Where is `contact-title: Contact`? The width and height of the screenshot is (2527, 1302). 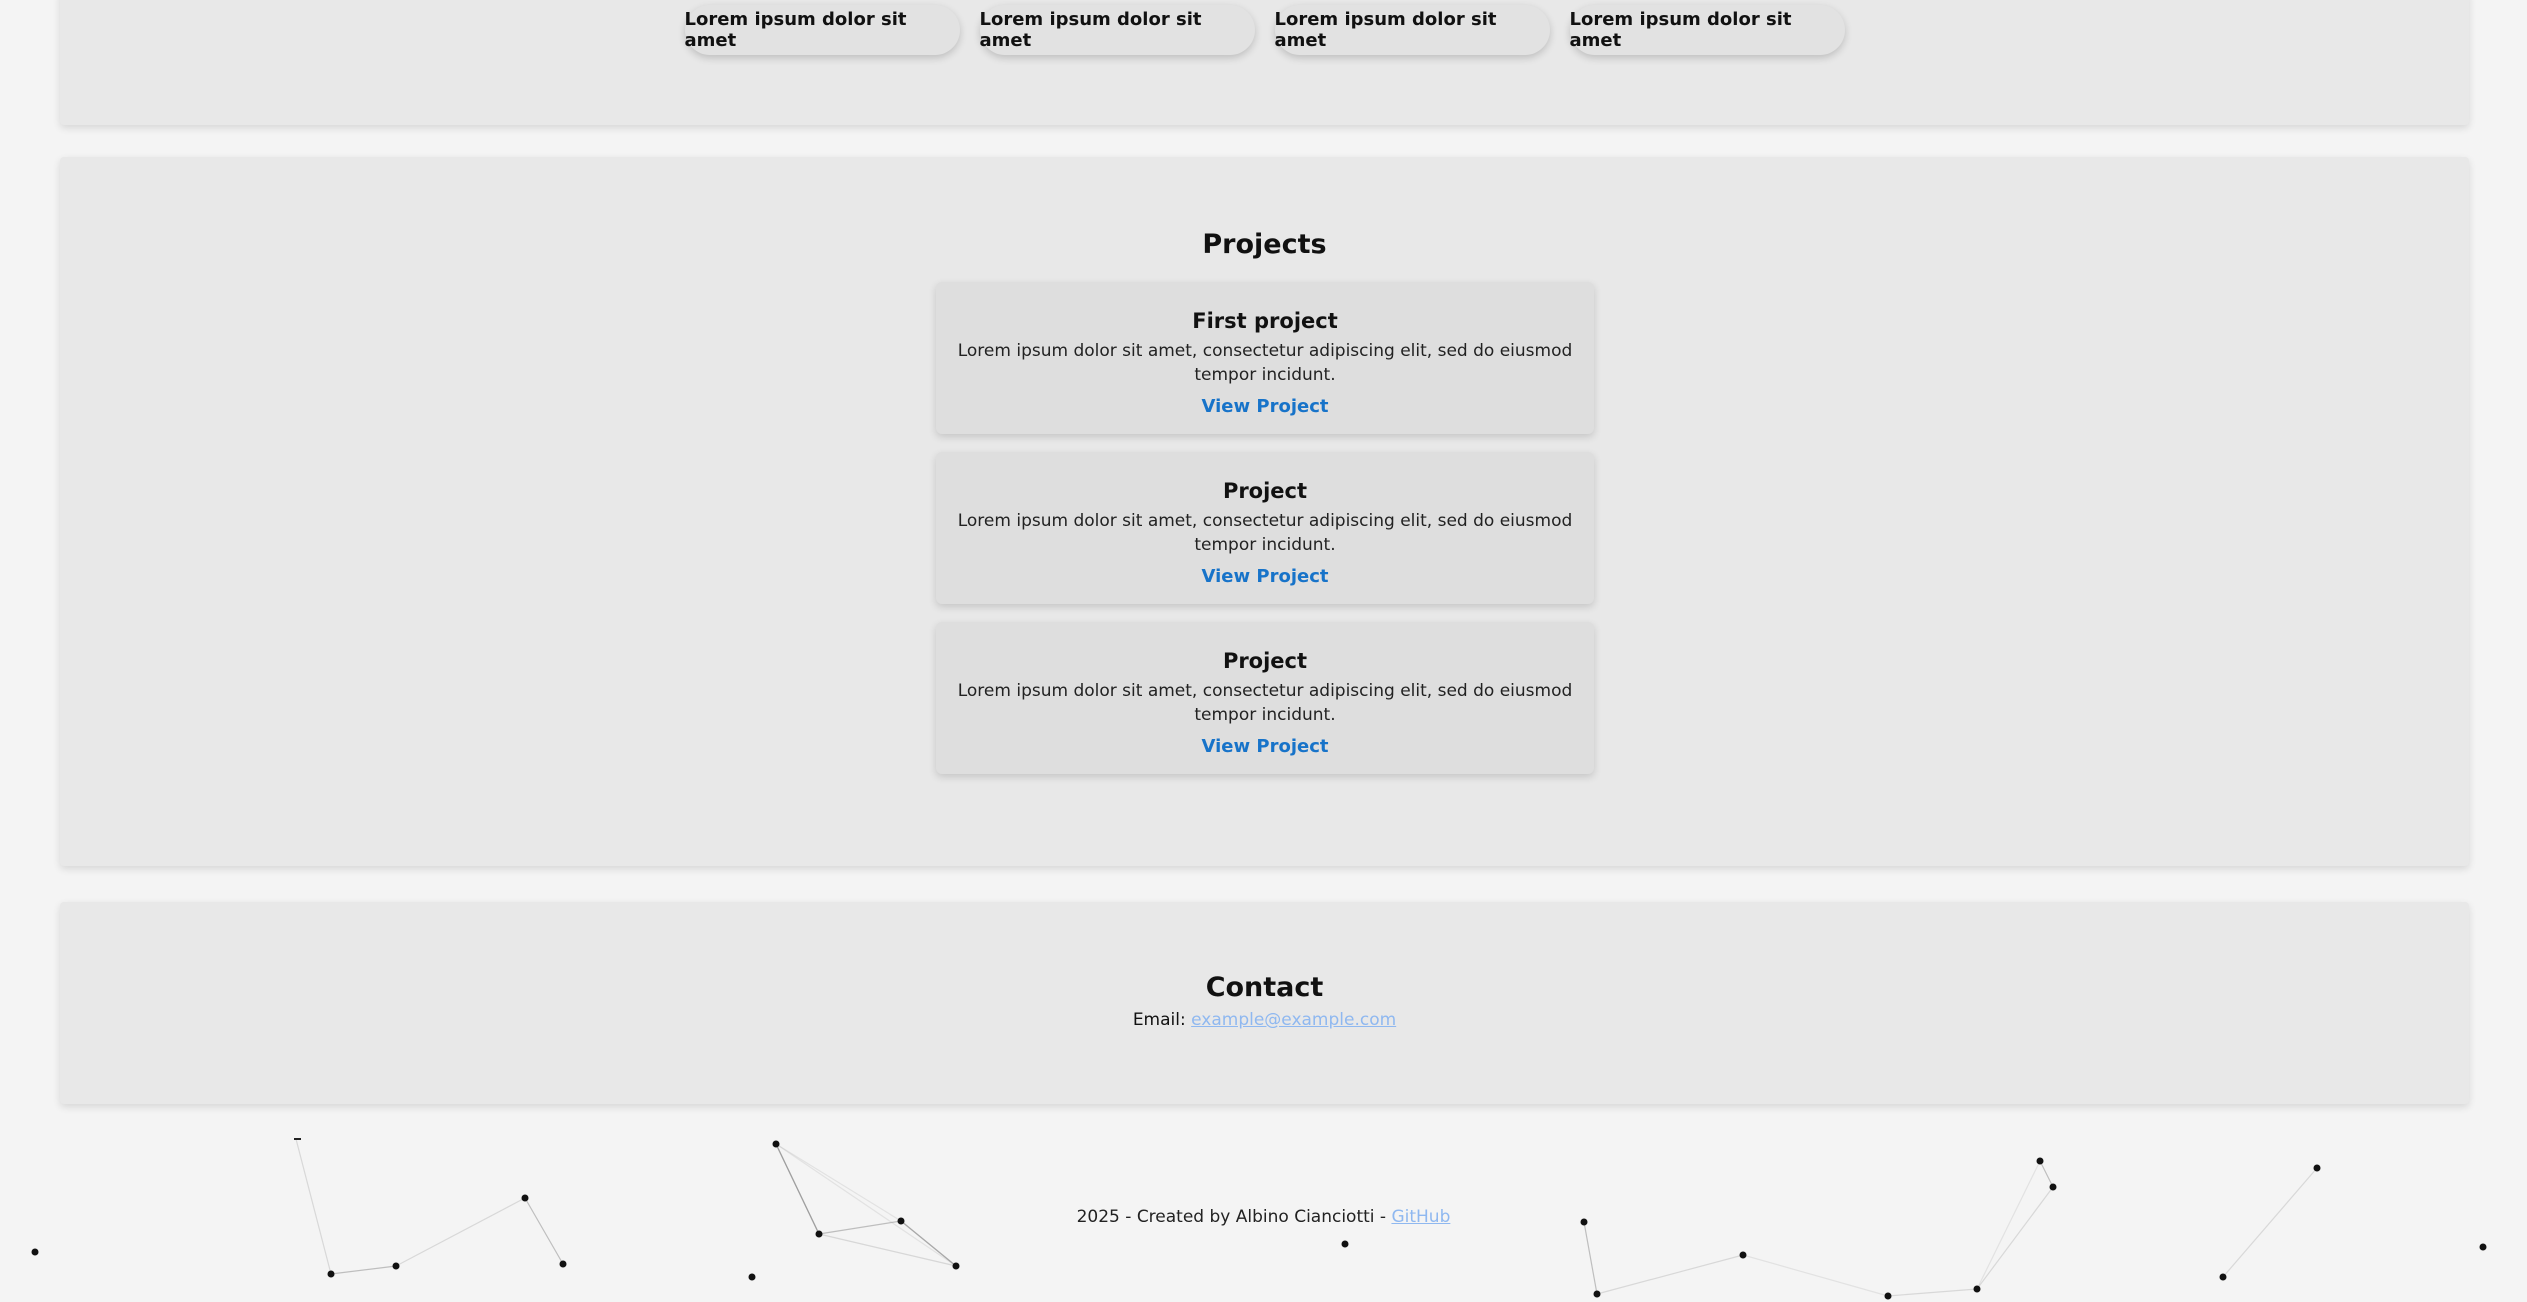 contact-title: Contact is located at coordinates (1264, 987).